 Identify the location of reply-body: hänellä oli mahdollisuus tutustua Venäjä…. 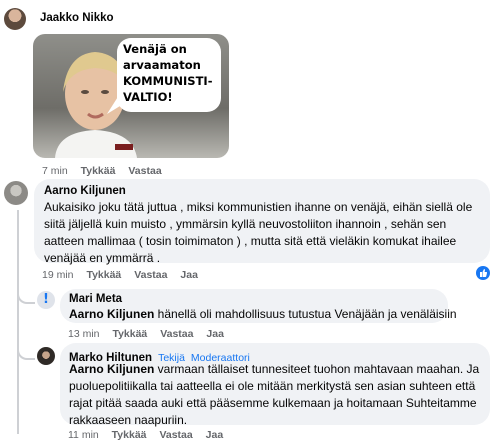
(305, 314).